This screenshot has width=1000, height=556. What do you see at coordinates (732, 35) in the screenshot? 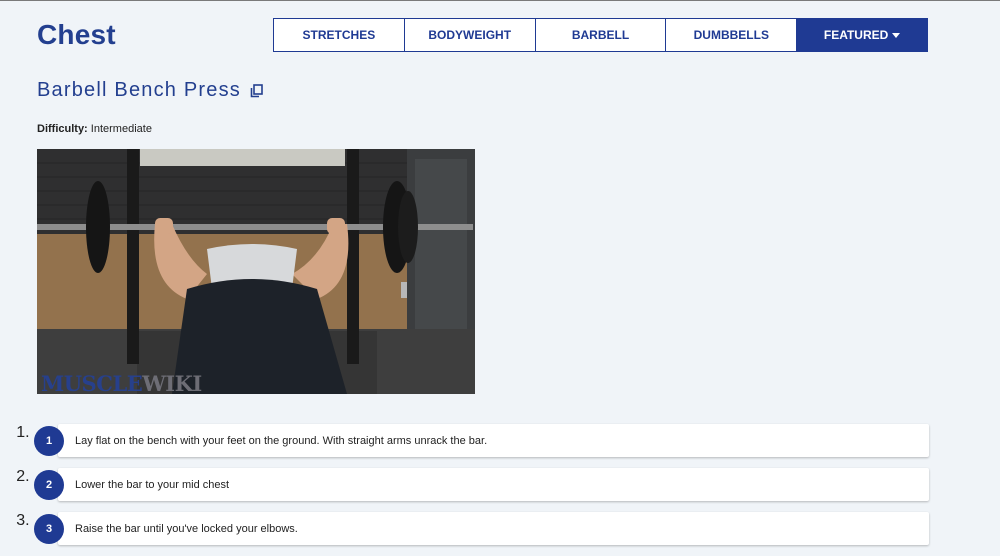
I see `tab-dumbbells: DUMBBELLS` at bounding box center [732, 35].